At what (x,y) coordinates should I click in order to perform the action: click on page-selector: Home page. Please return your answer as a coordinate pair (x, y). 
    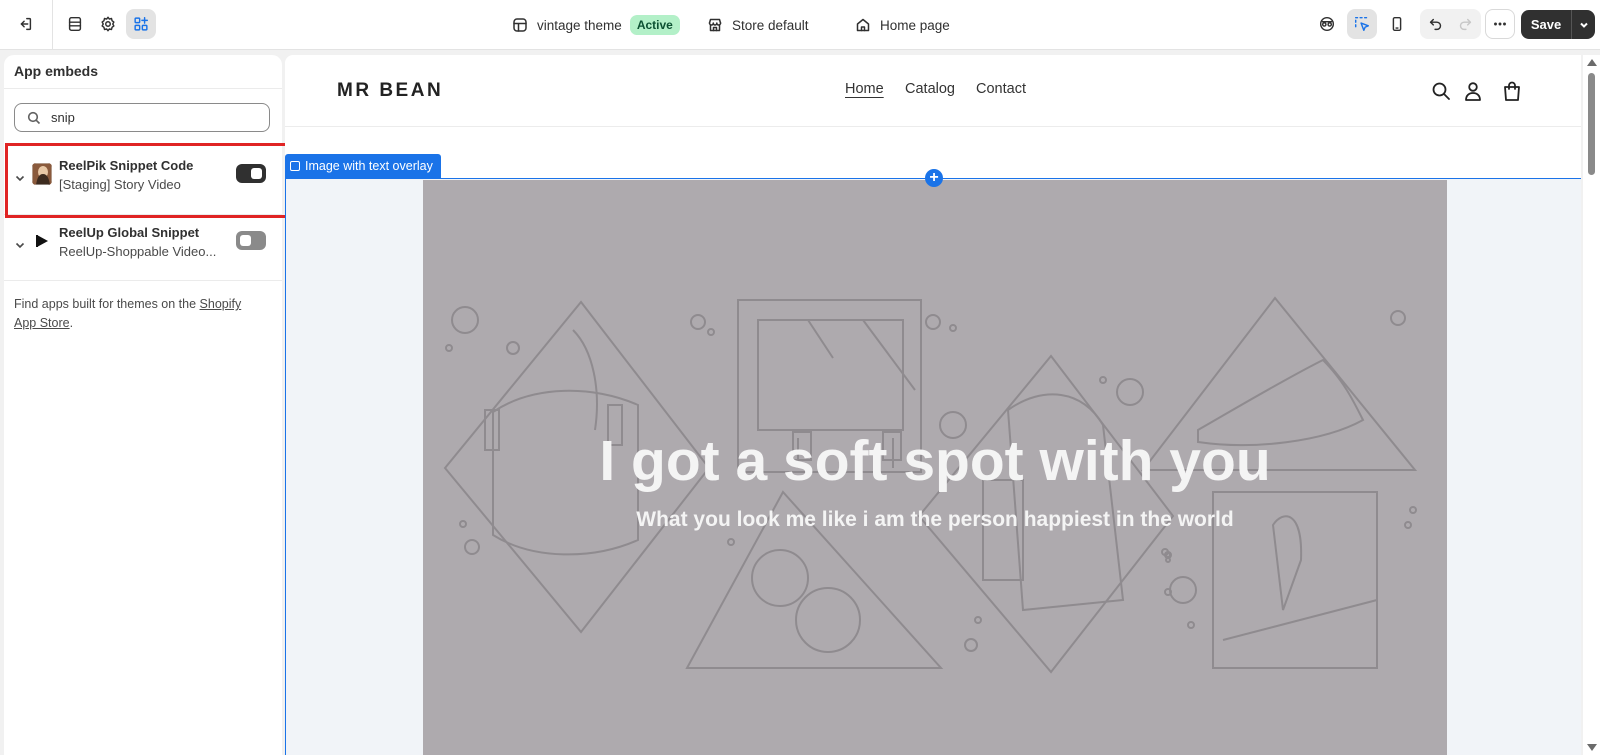
    Looking at the image, I should click on (902, 25).